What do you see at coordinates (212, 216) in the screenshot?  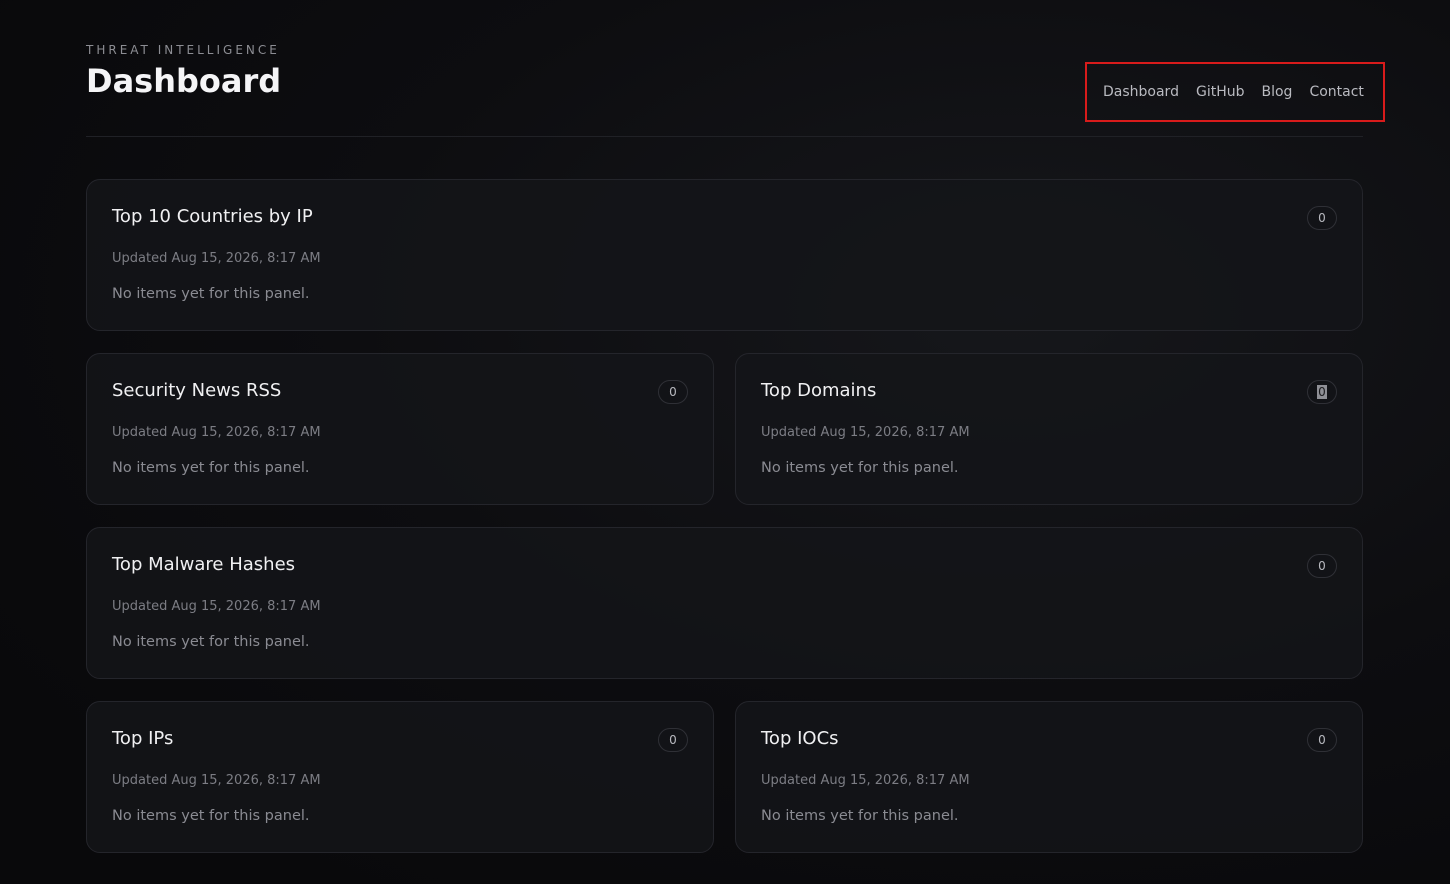 I see `panel-title: Top 10 Countries by IP` at bounding box center [212, 216].